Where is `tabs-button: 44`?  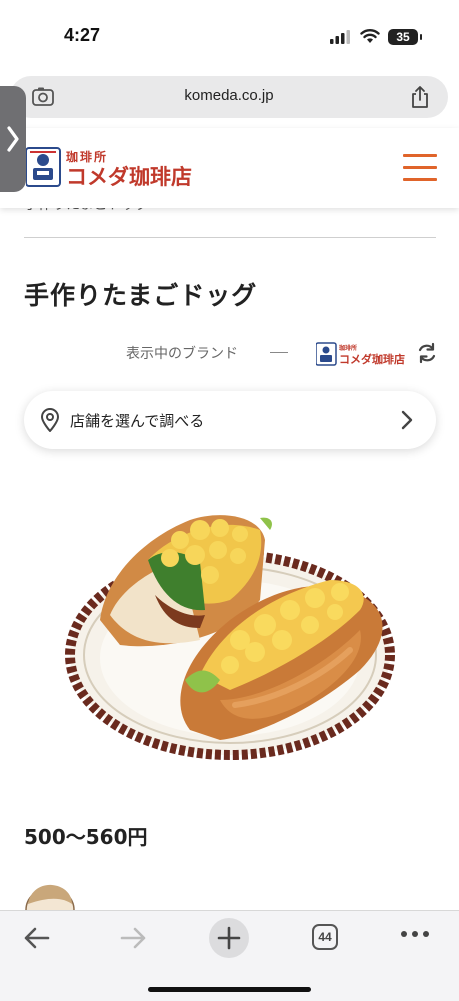 tabs-button: 44 is located at coordinates (325, 937).